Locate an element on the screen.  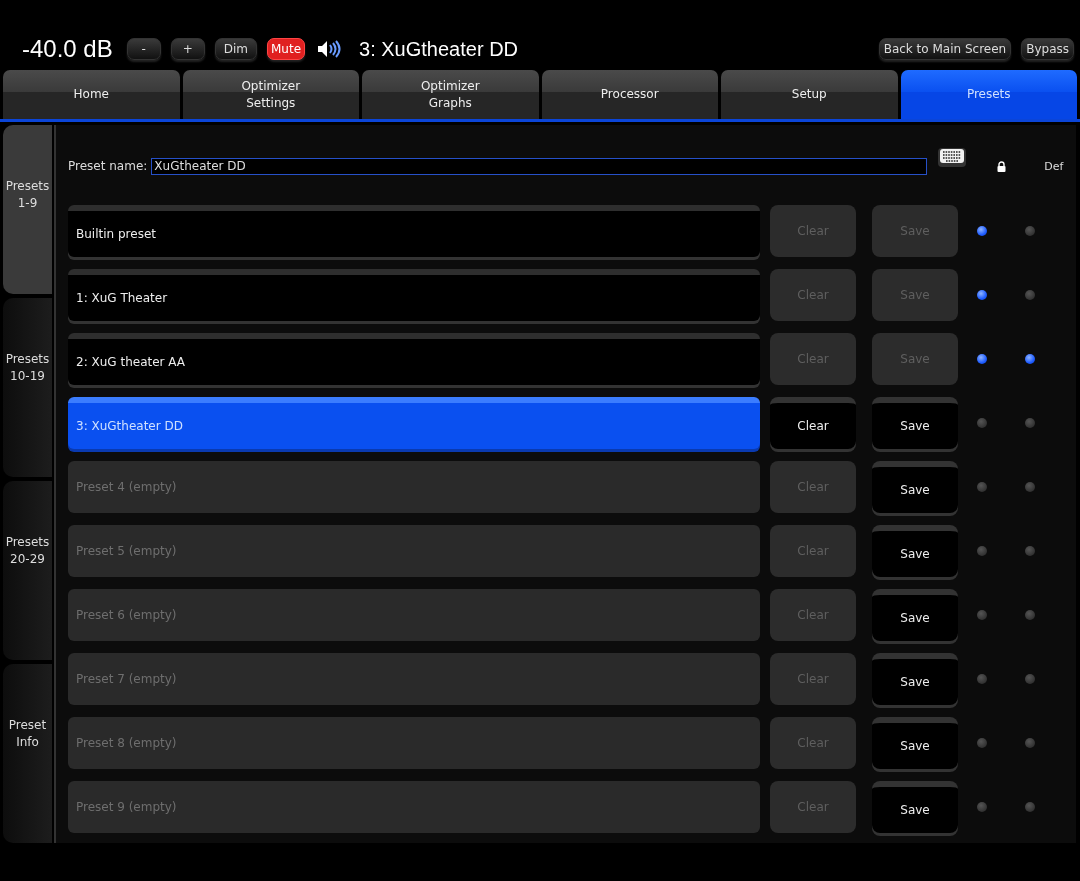
mute-button: Mute is located at coordinates (286, 49).